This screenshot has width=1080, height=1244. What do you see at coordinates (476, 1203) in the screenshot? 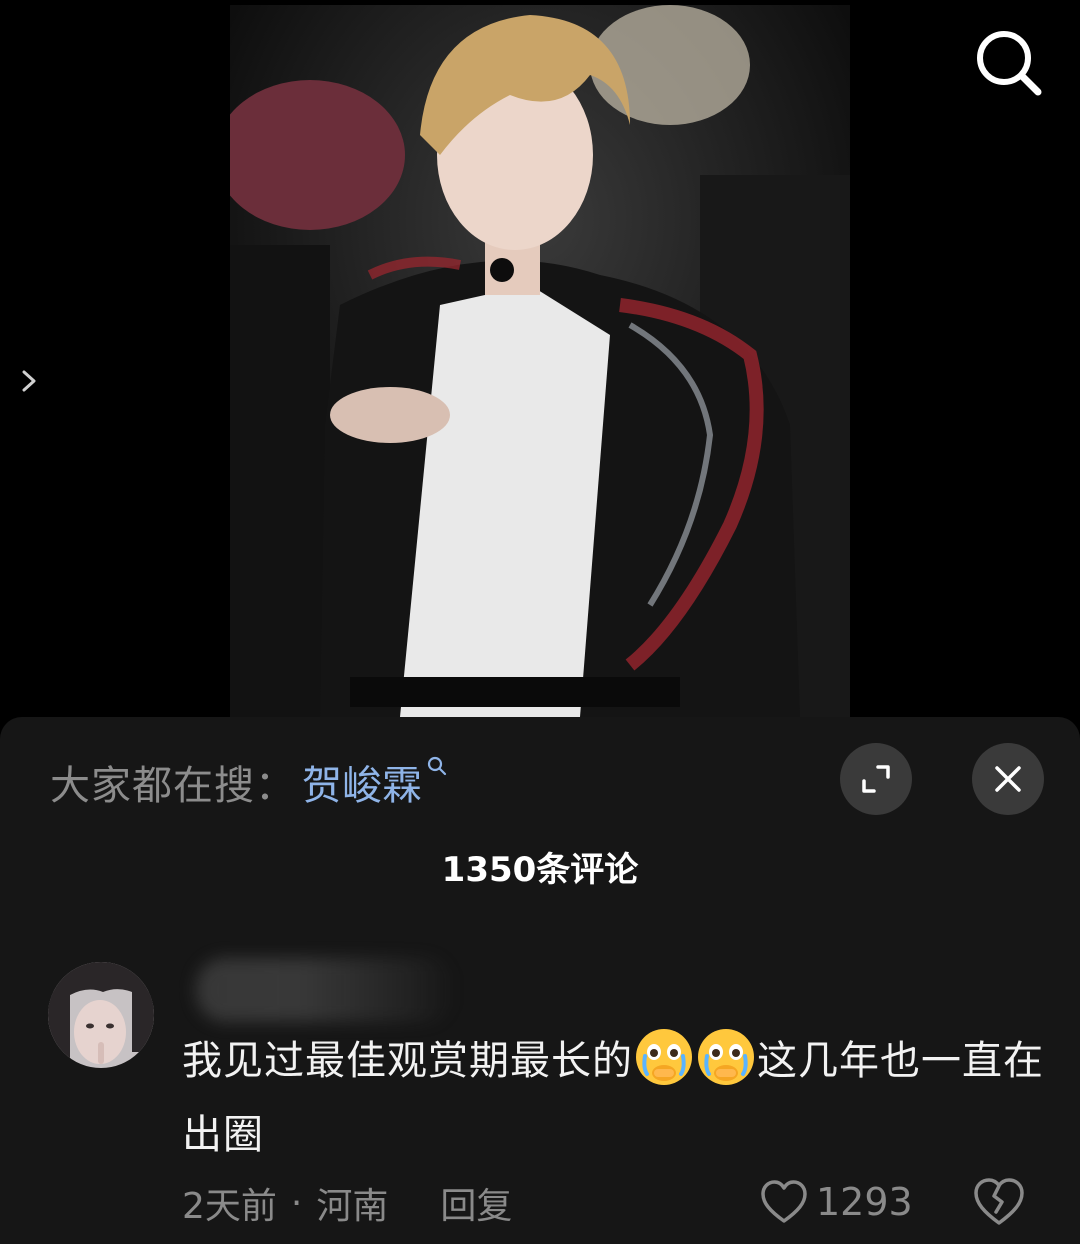
I see `reply-button: 回复` at bounding box center [476, 1203].